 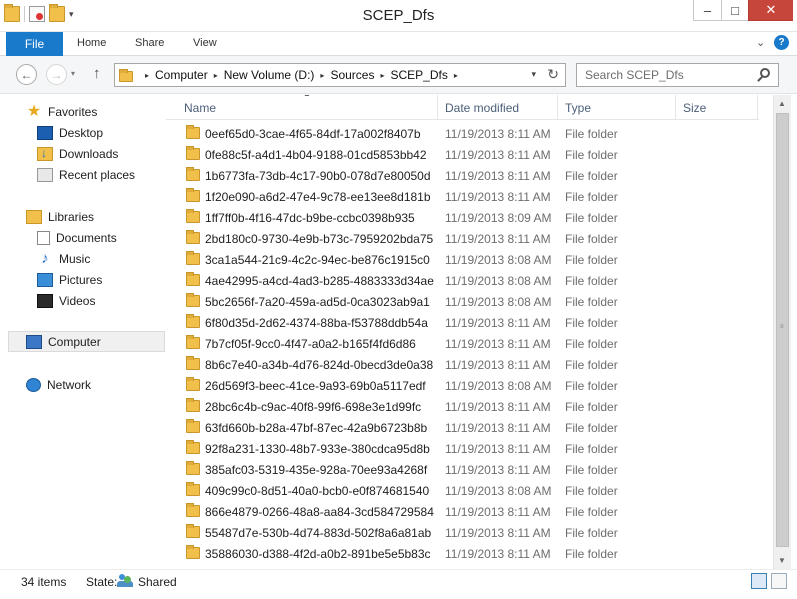 I want to click on desktop-icon, so click(x=45, y=132).